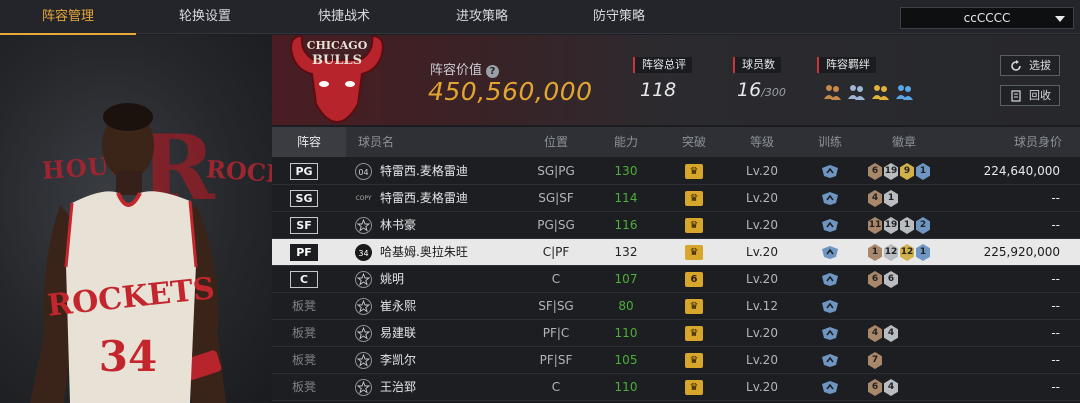 This screenshot has height=403, width=1080. What do you see at coordinates (626, 279) in the screenshot?
I see `player-ability: 107` at bounding box center [626, 279].